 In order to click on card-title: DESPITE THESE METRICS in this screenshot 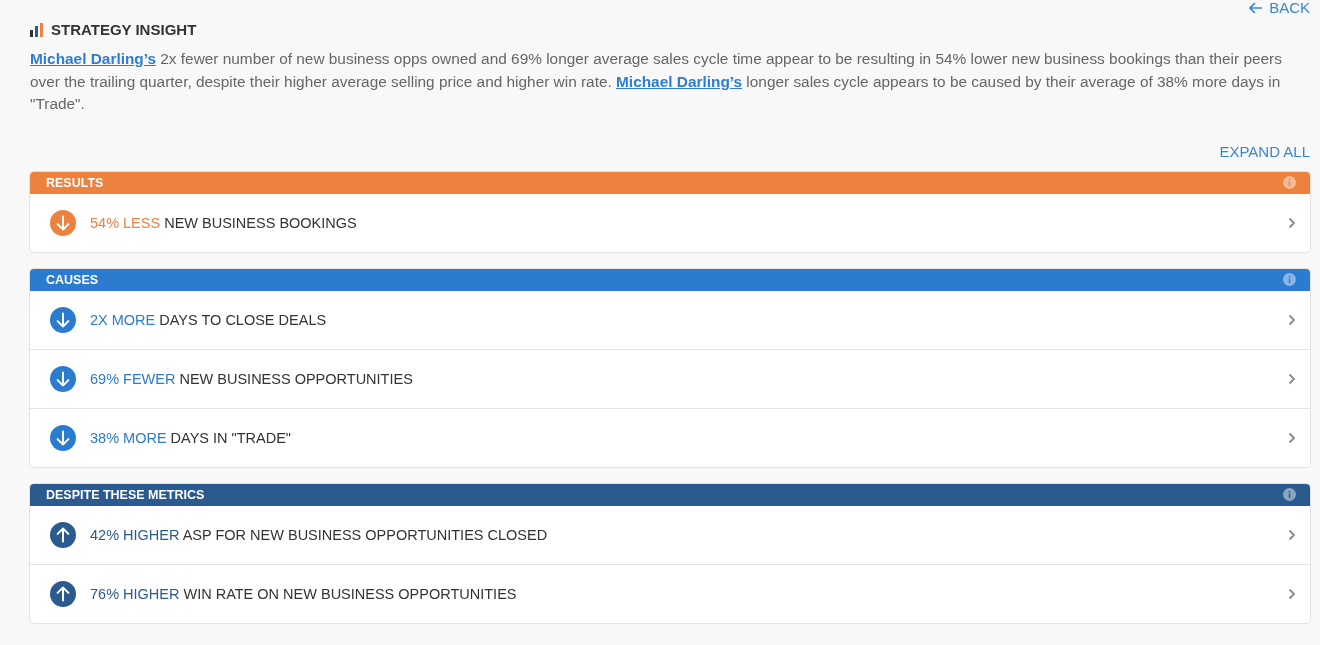, I will do `click(125, 494)`.